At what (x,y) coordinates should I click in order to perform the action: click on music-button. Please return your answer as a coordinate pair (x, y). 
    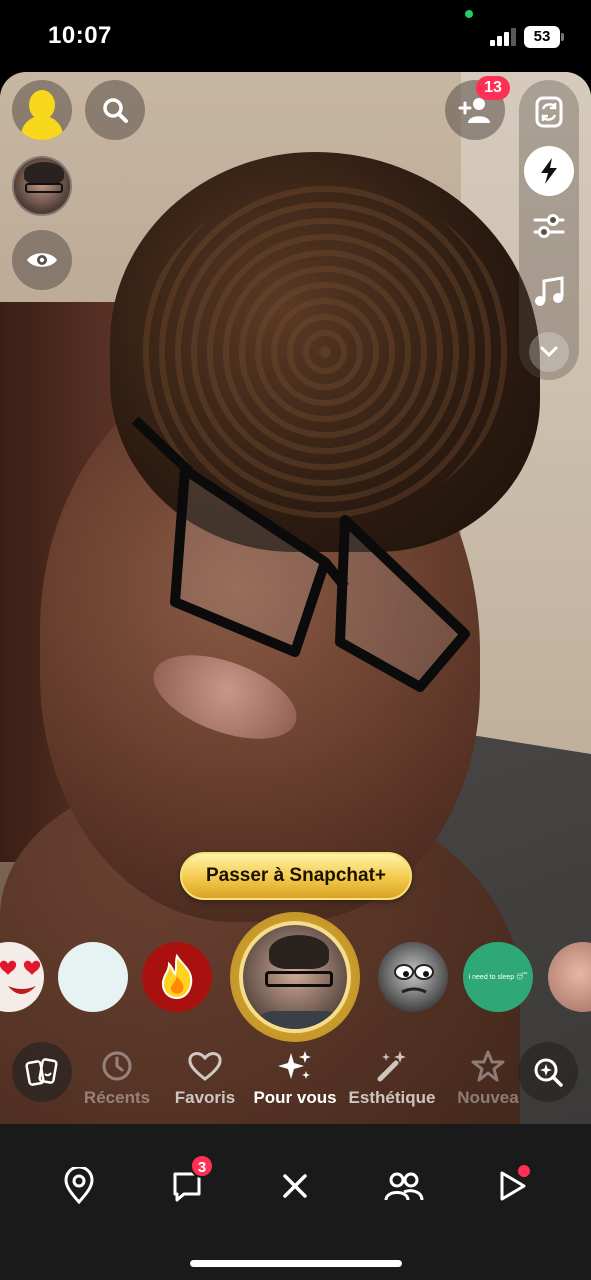
    Looking at the image, I should click on (549, 292).